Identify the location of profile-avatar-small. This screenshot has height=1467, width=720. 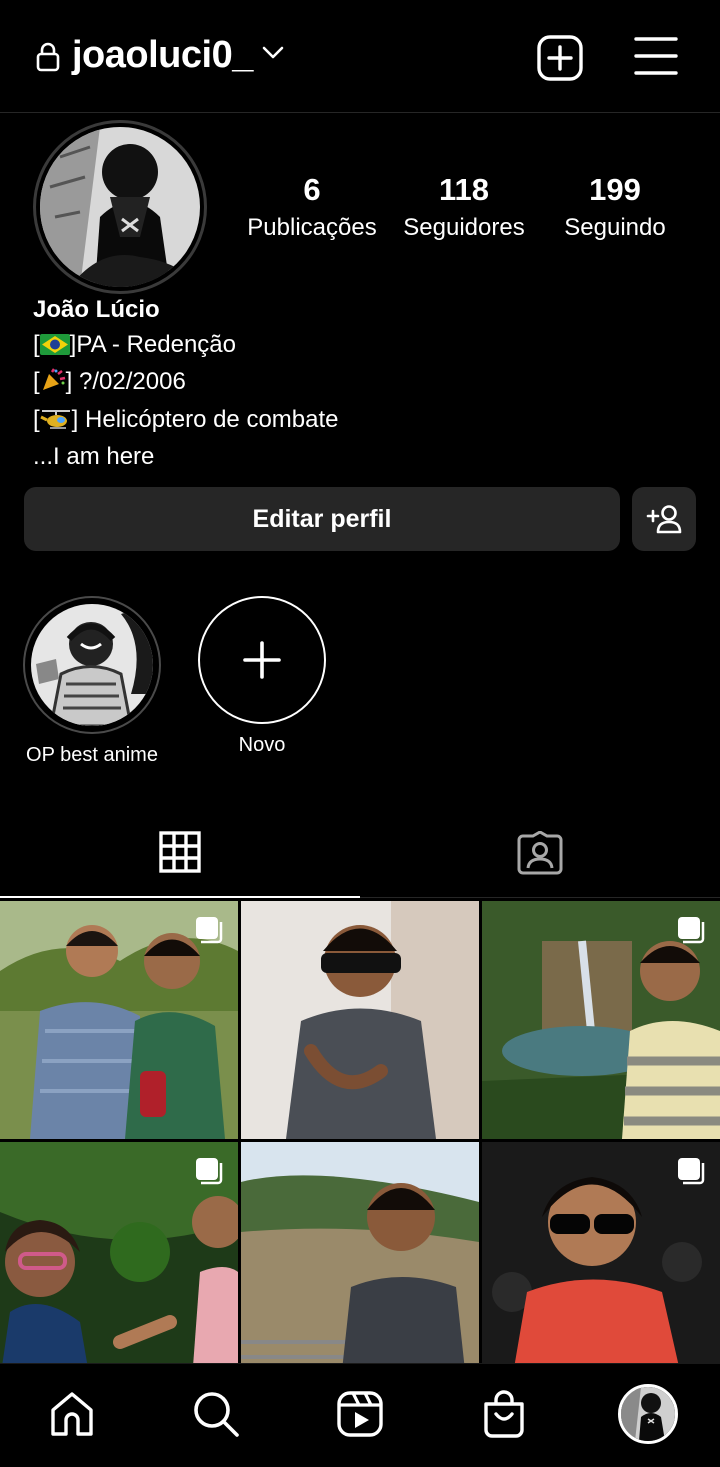
(648, 1414).